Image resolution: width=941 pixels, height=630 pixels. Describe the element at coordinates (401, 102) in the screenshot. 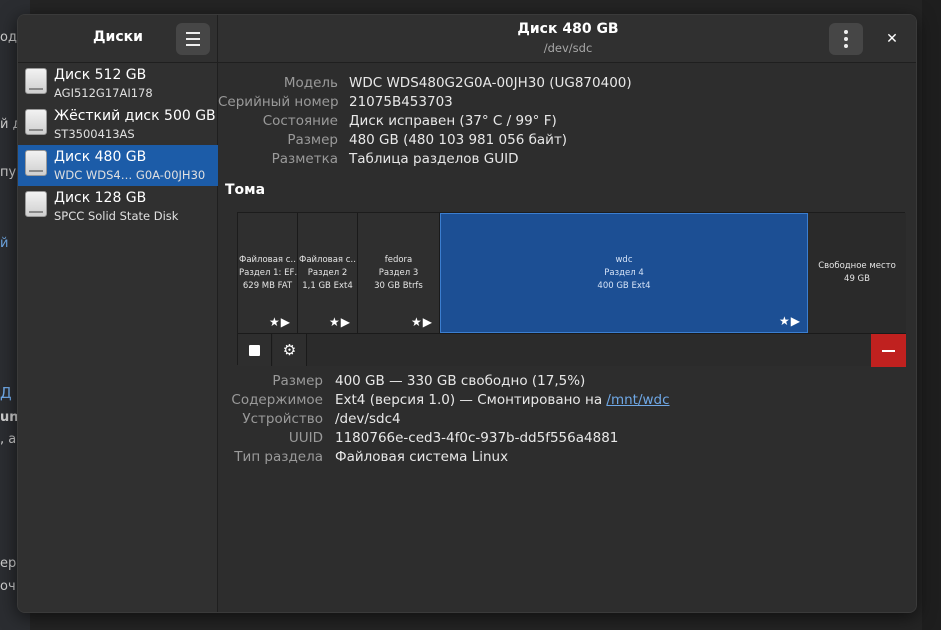

I see `serial-value: 21075B453703` at that location.